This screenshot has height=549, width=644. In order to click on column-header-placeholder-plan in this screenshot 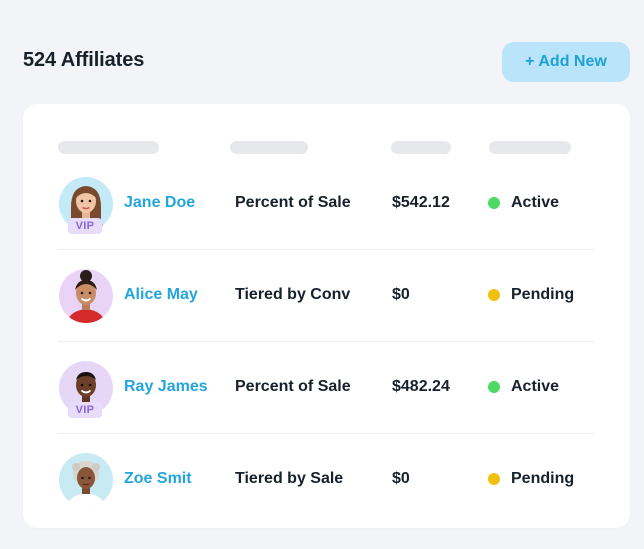, I will do `click(269, 147)`.